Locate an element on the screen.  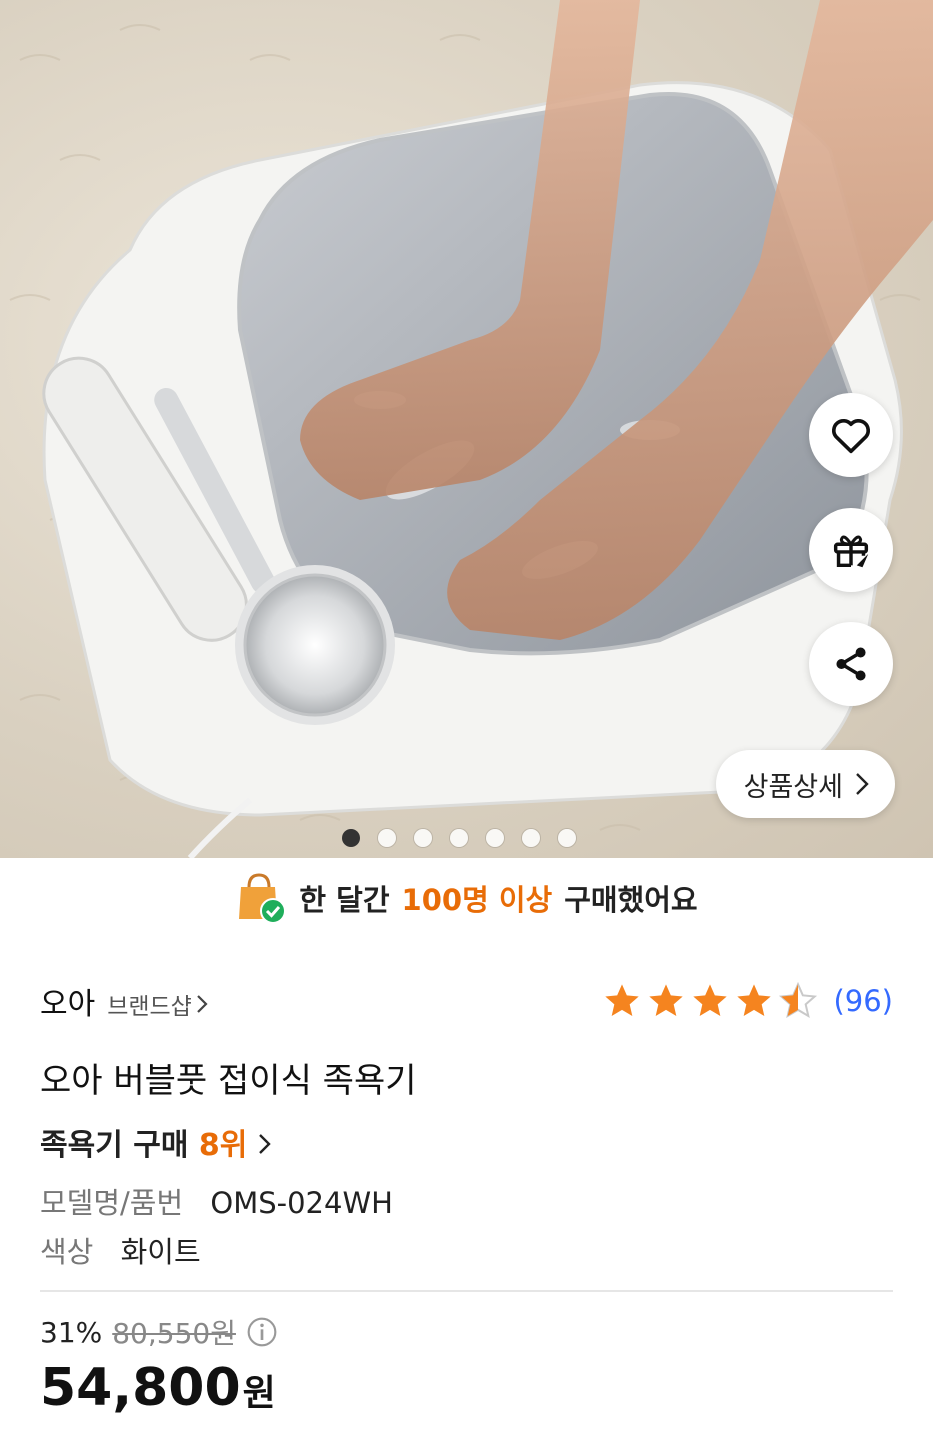
price-meta: 31% 80,550원 is located at coordinates (159, 1332).